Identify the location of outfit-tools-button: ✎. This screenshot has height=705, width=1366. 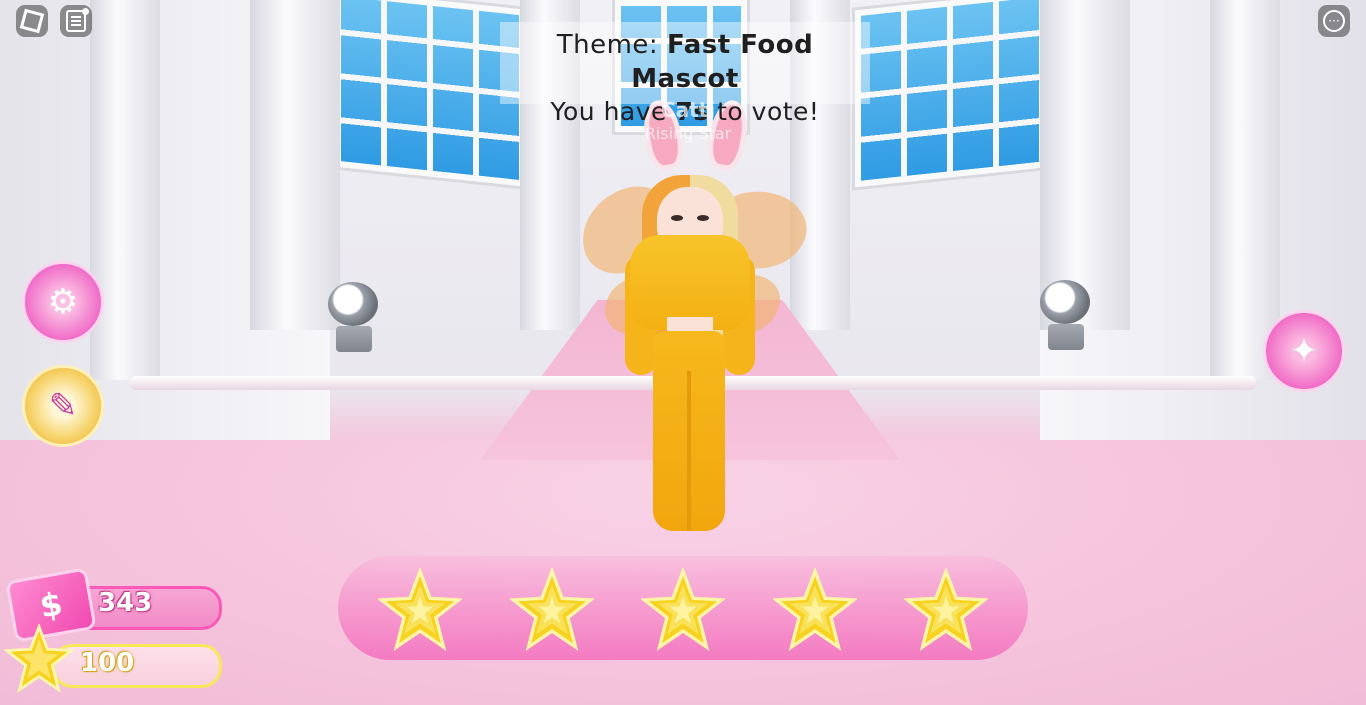
(63, 406).